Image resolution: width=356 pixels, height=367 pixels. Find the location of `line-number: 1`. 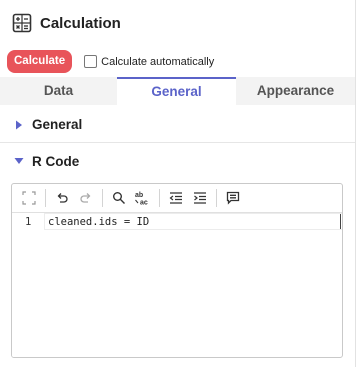

line-number: 1 is located at coordinates (28, 222).